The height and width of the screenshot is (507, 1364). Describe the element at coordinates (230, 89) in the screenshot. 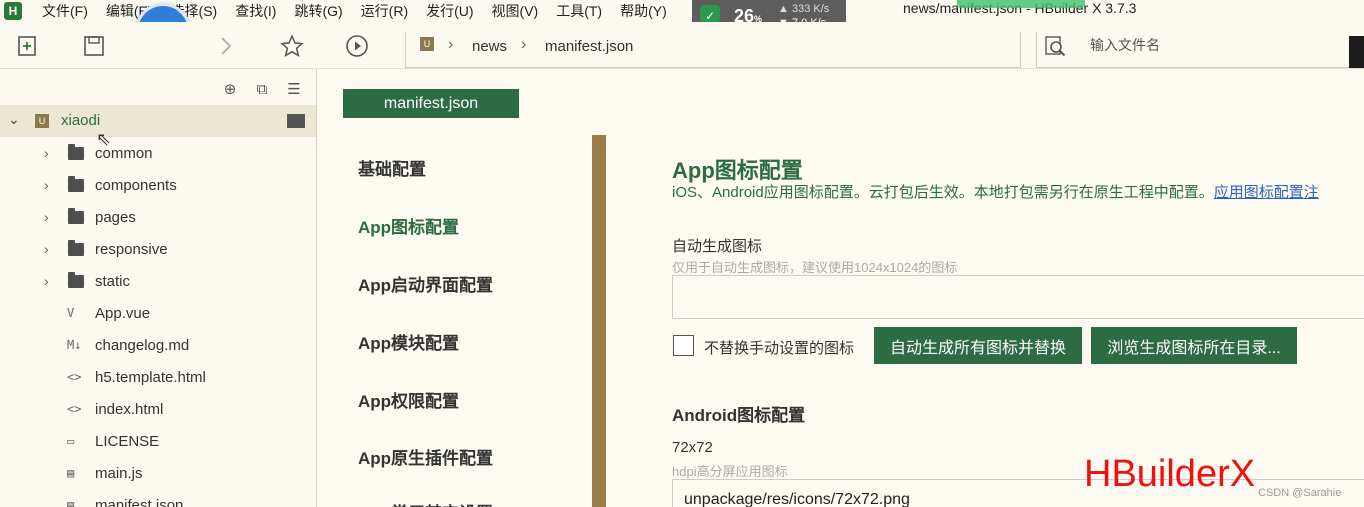

I see `locate-icon: ⊕` at that location.